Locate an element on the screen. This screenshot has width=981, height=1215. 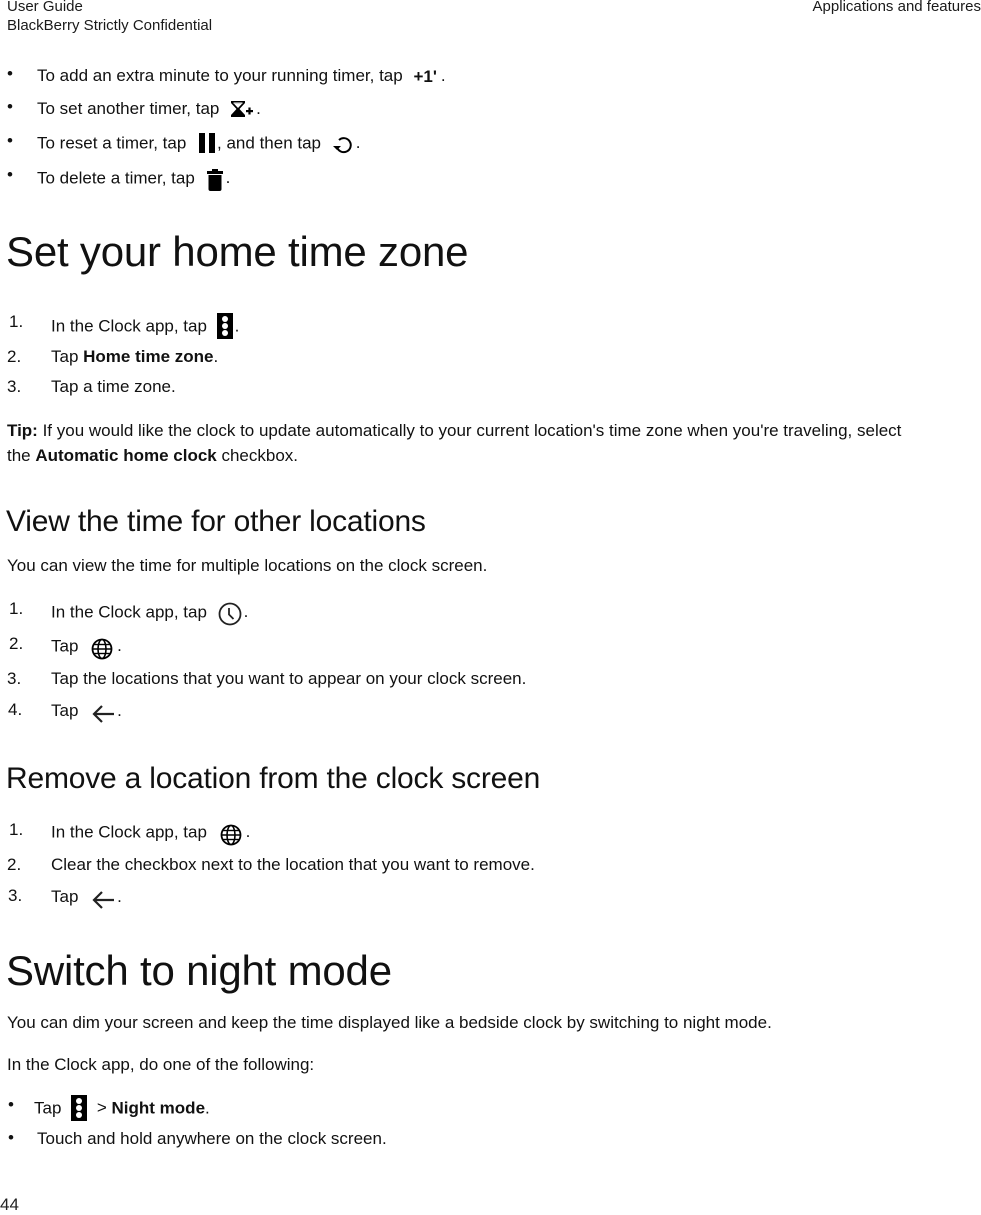
trash-icon is located at coordinates (215, 180).